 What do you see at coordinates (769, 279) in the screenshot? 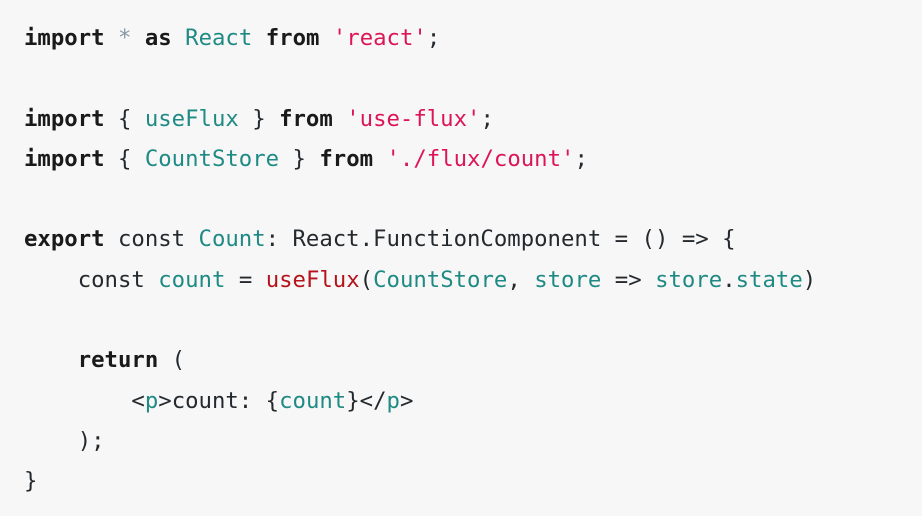
I see `code-token: state` at bounding box center [769, 279].